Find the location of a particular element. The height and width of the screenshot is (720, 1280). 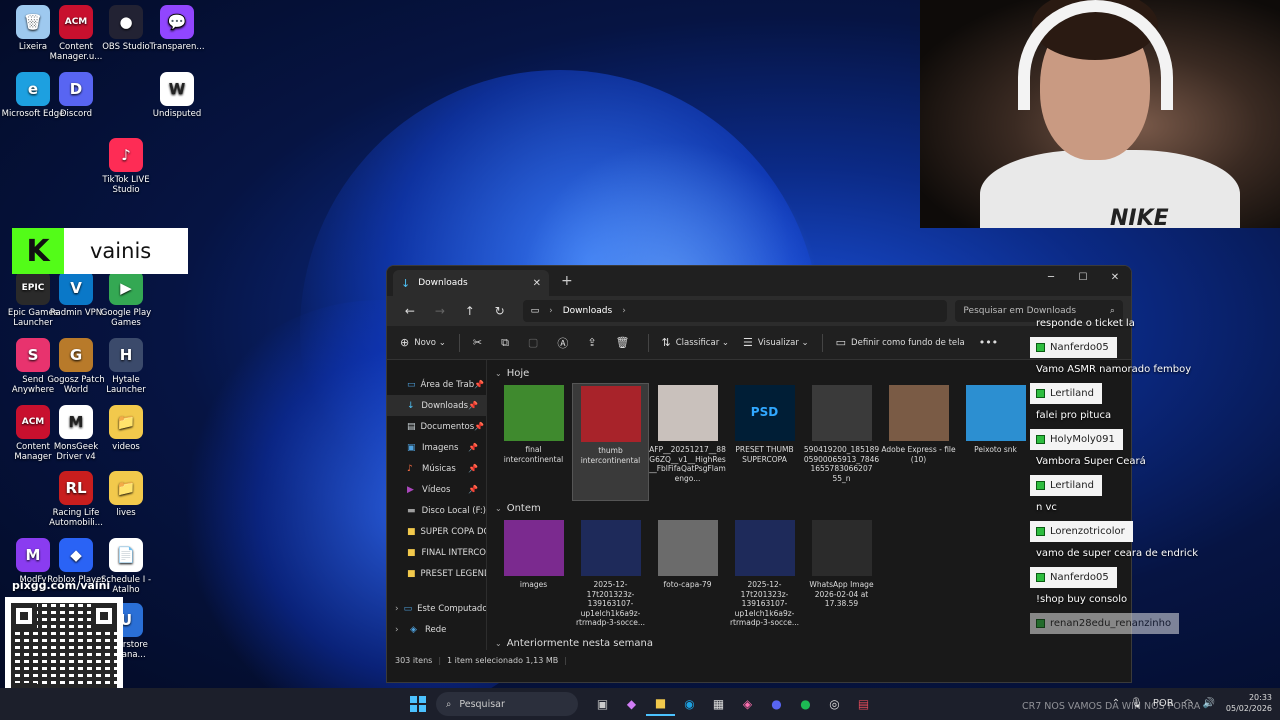

file-item: images is located at coordinates (533, 577).